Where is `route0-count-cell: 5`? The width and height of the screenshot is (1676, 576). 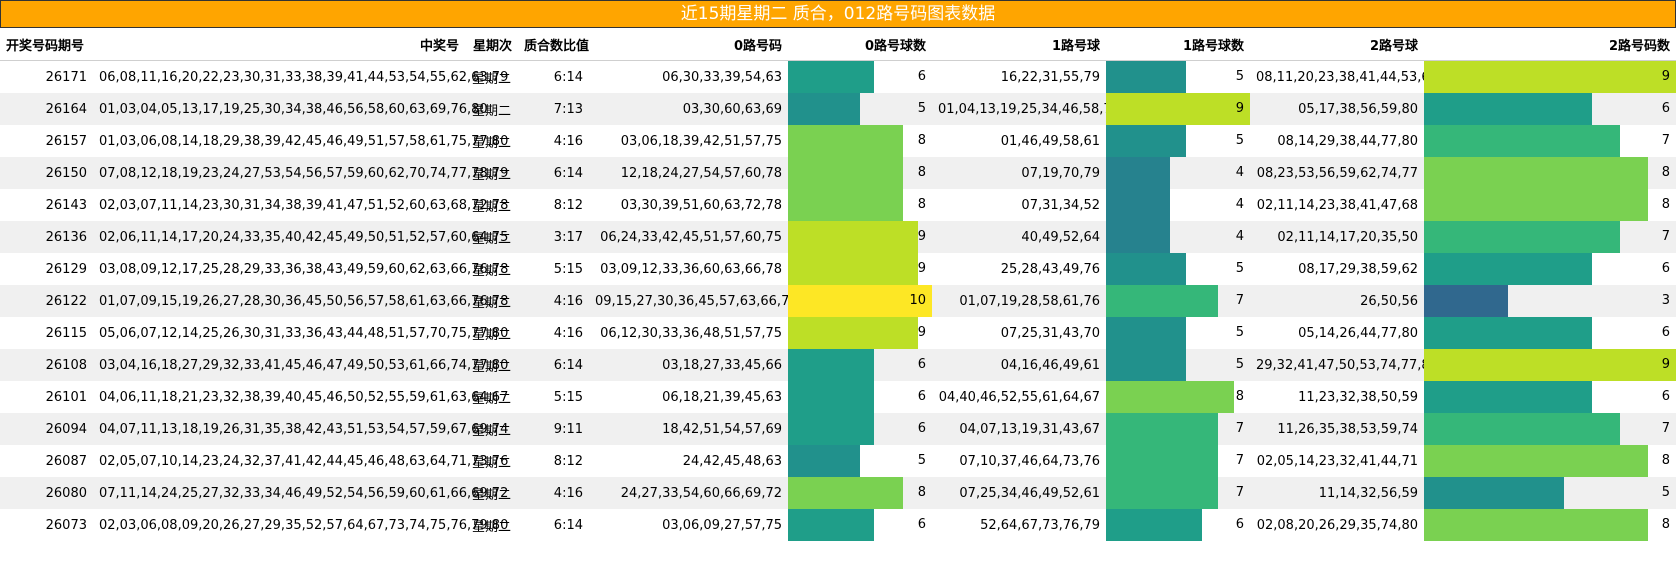 route0-count-cell: 5 is located at coordinates (860, 109).